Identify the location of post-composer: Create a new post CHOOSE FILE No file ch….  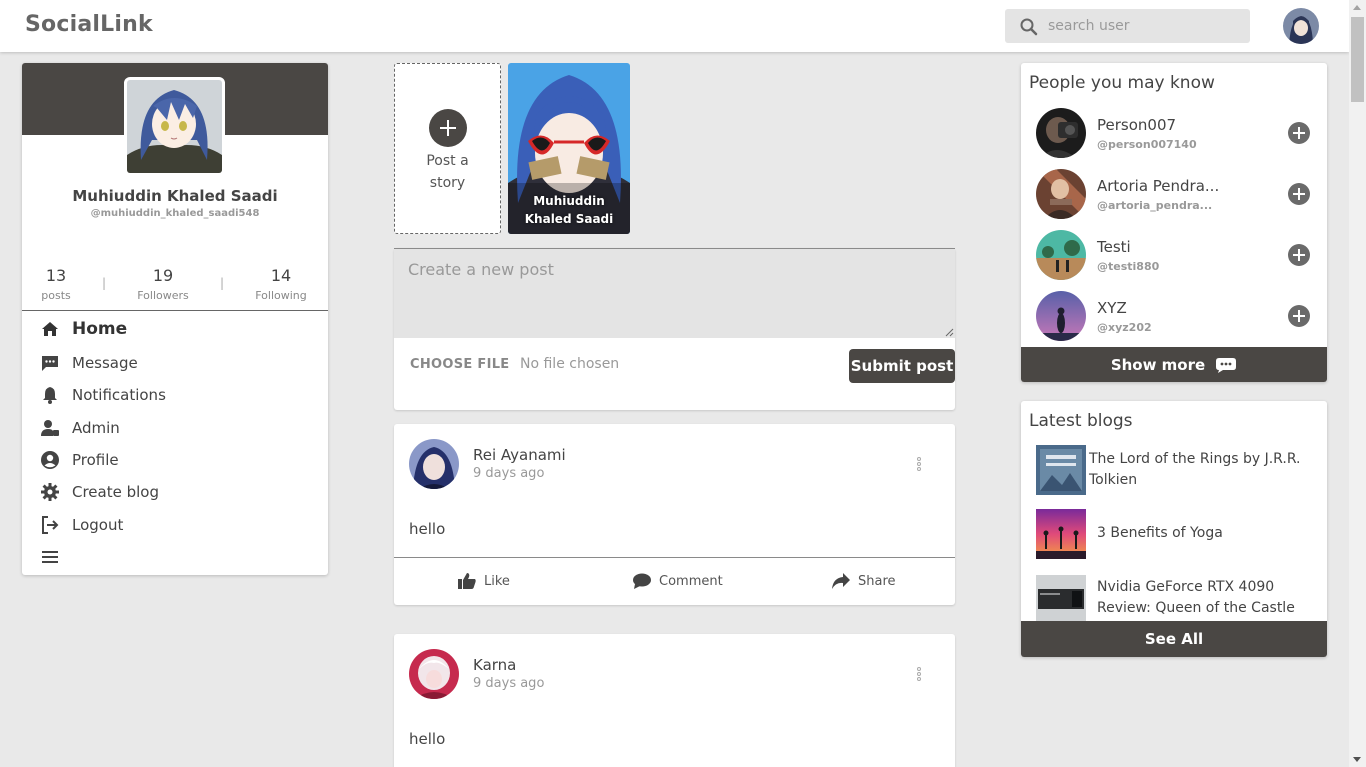
(674, 329).